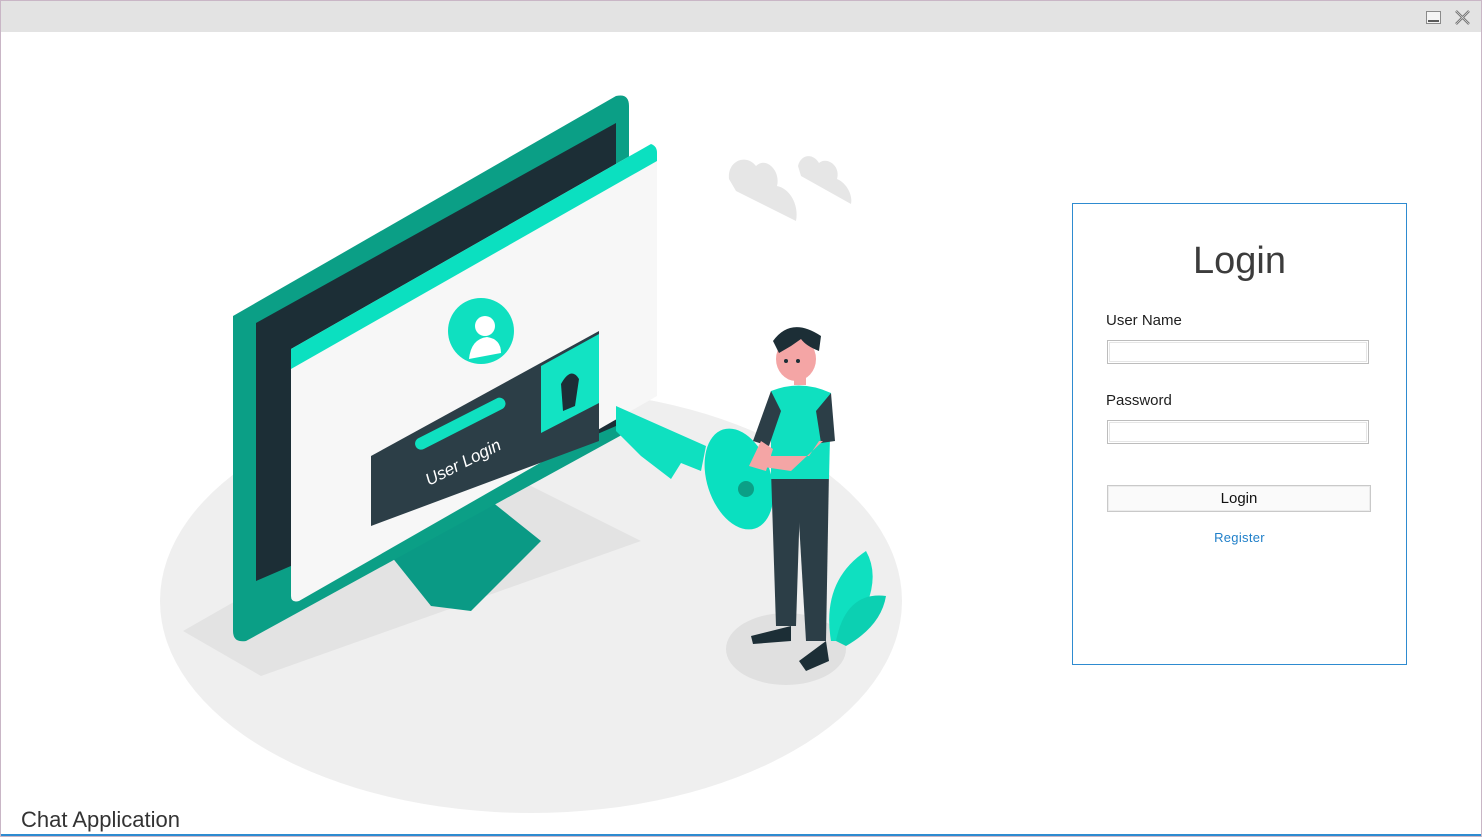 The image size is (1482, 837). What do you see at coordinates (1239, 261) in the screenshot?
I see `login-title: Login` at bounding box center [1239, 261].